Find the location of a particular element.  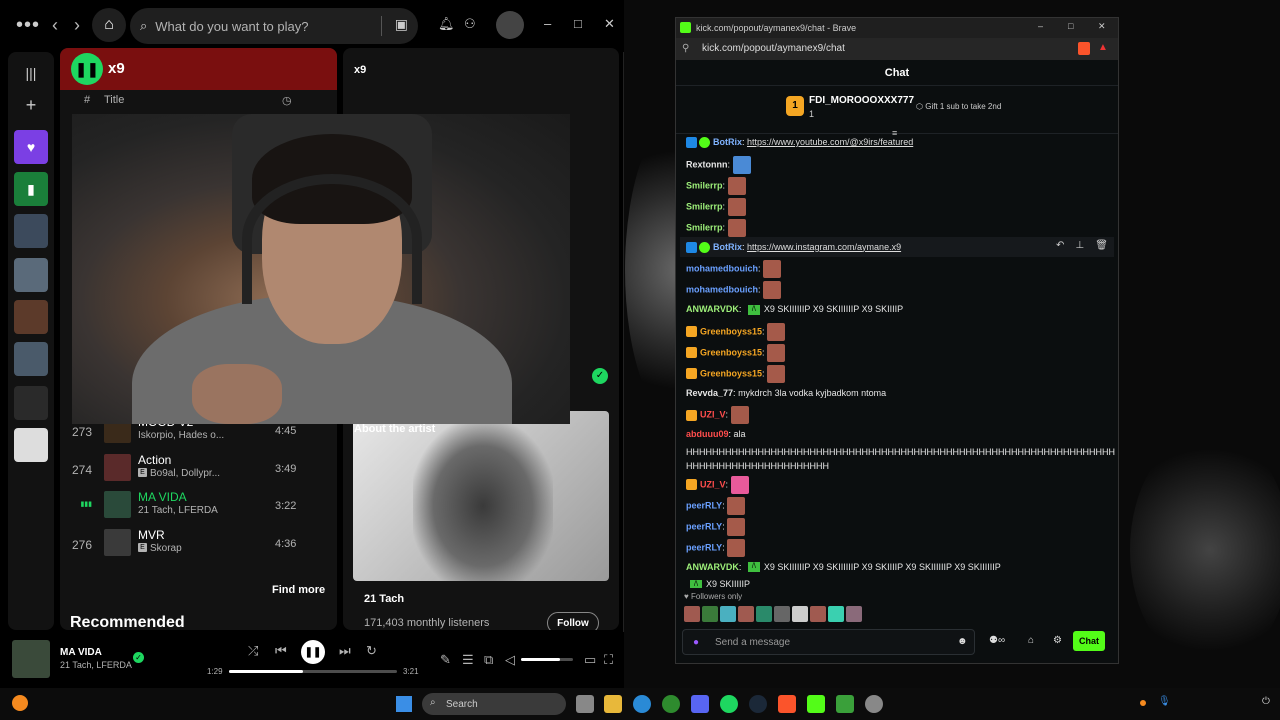

shuffle-icon: ⤮ is located at coordinates (253, 651).